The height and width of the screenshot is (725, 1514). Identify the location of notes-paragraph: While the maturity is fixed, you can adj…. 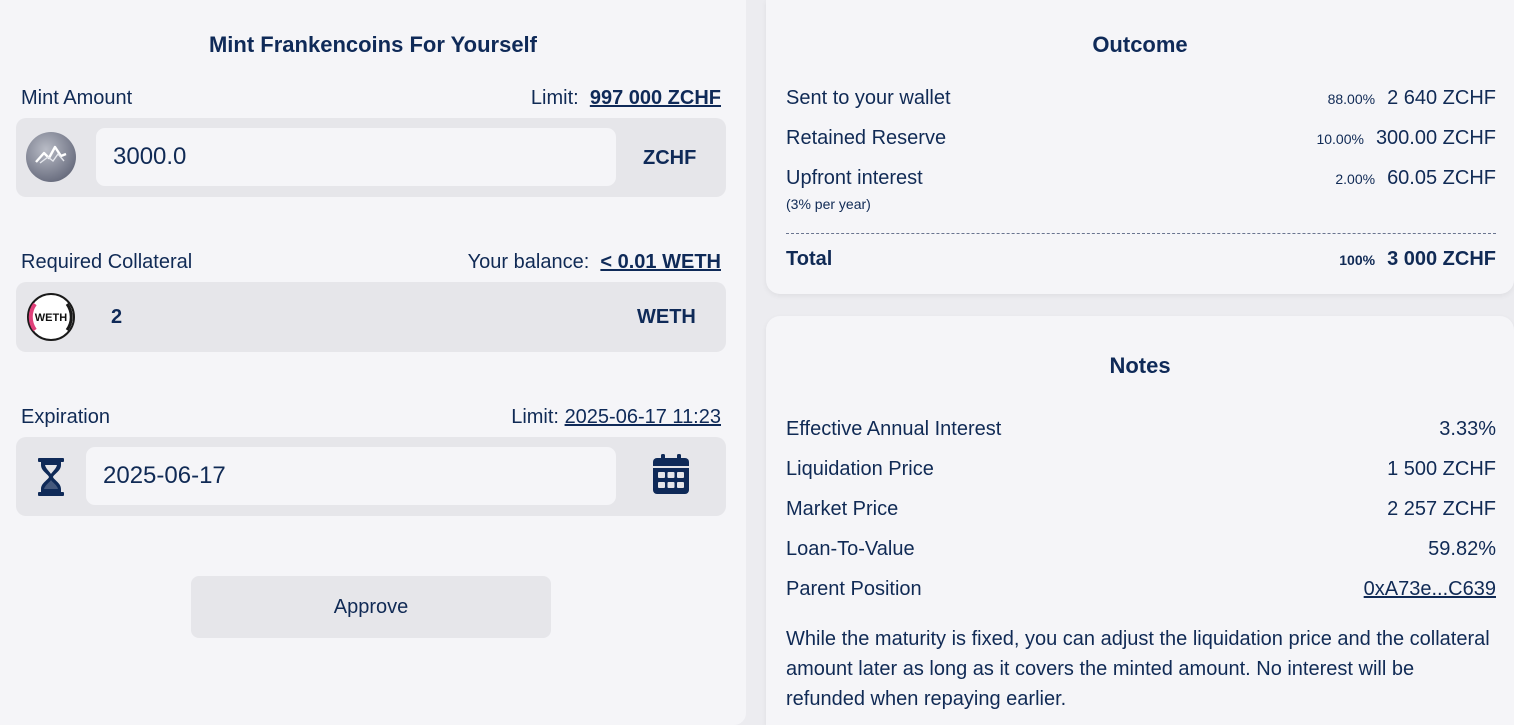
(1138, 669).